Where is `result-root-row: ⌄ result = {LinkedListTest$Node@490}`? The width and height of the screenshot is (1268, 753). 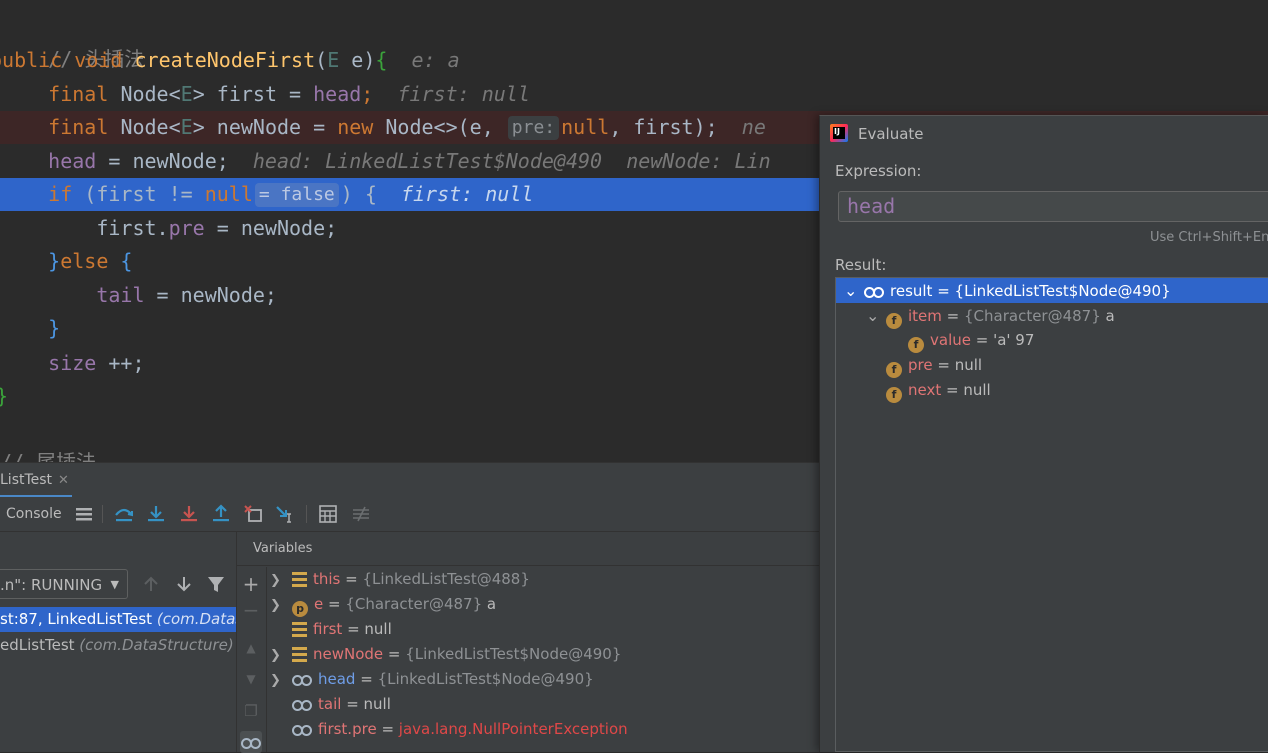 result-root-row: ⌄ result = {LinkedListTest$Node@490} is located at coordinates (1052, 290).